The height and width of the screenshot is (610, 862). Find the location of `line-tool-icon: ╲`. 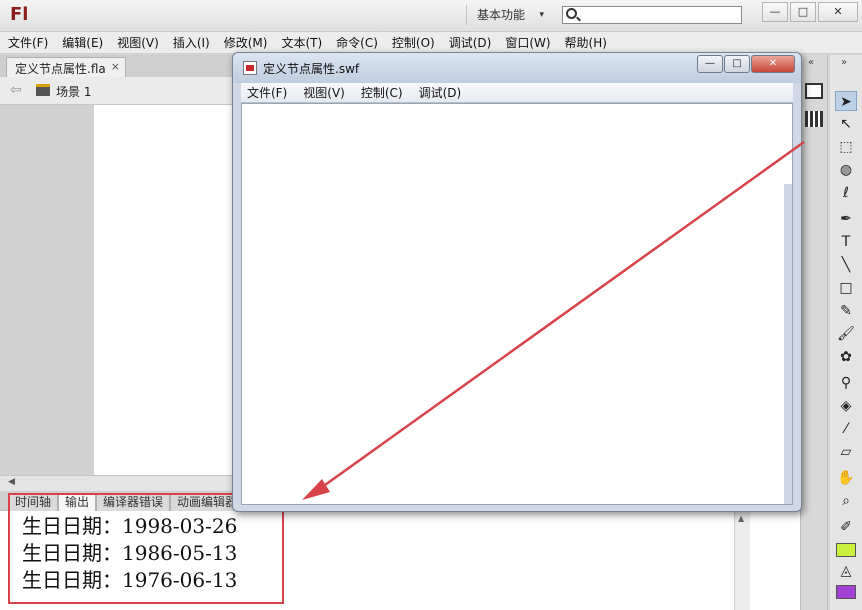

line-tool-icon: ╲ is located at coordinates (846, 265).